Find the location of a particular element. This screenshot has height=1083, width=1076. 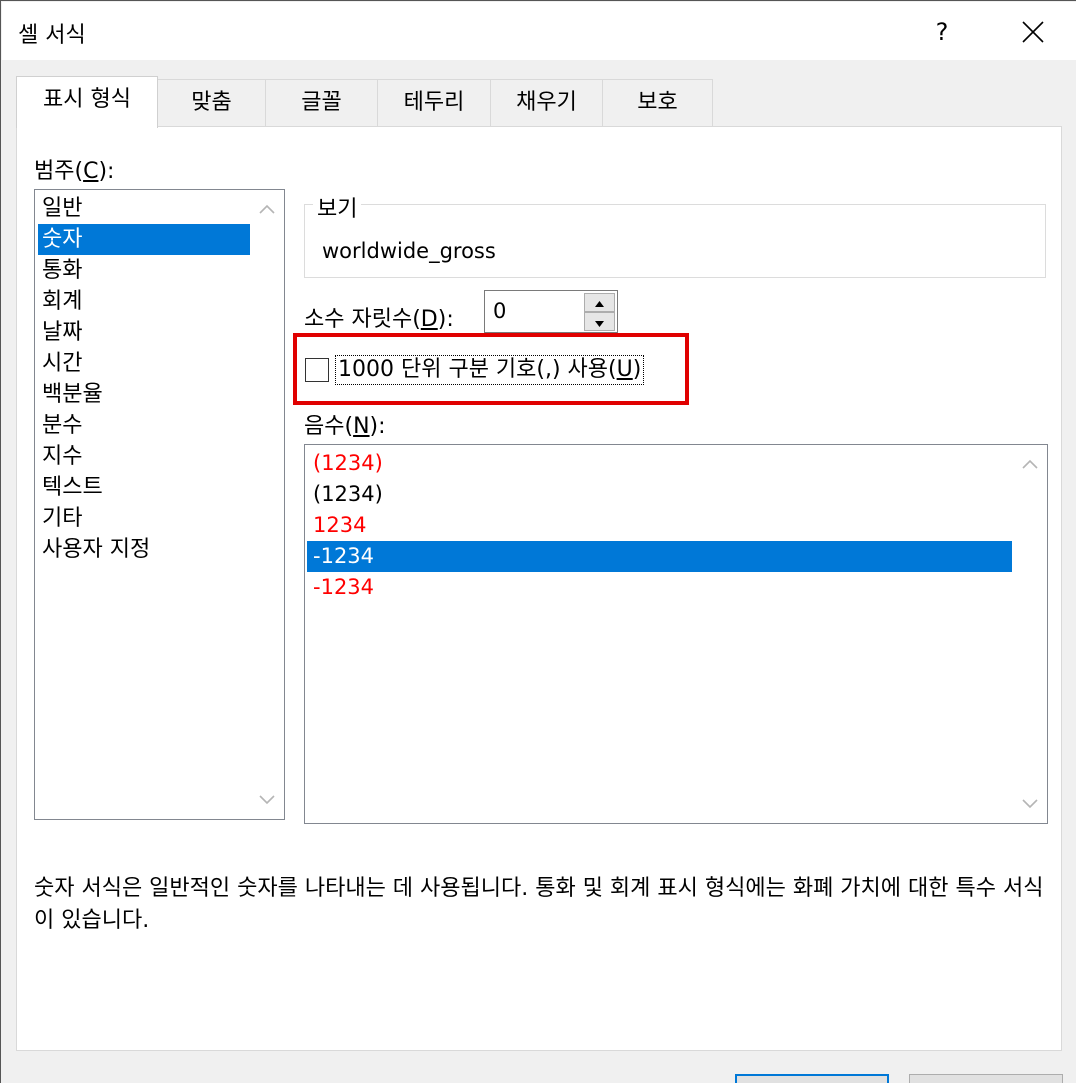

tab-font: 글꼴 is located at coordinates (321, 103).